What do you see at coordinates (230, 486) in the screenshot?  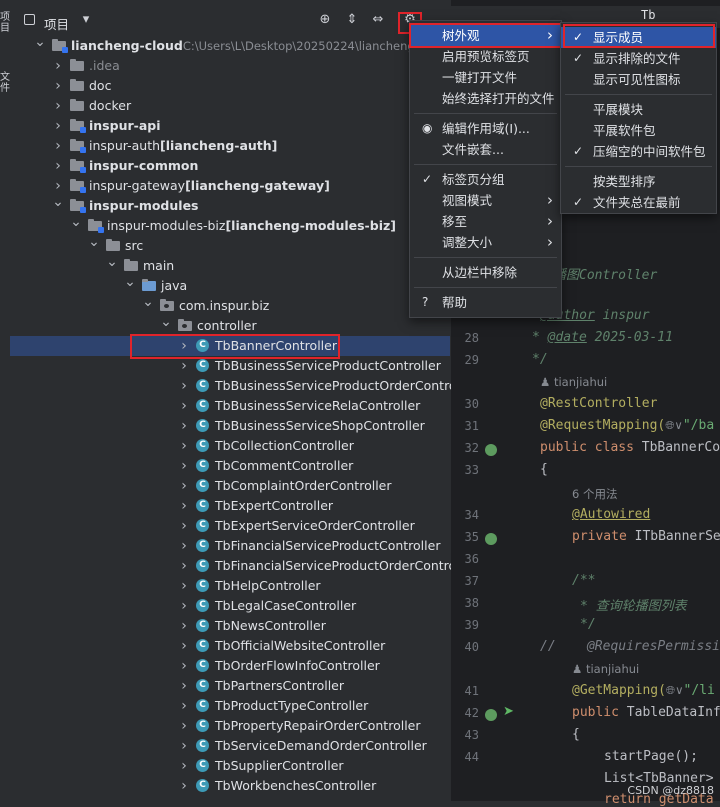 I see `tree-class-item: › C TbComplaintOrderController` at bounding box center [230, 486].